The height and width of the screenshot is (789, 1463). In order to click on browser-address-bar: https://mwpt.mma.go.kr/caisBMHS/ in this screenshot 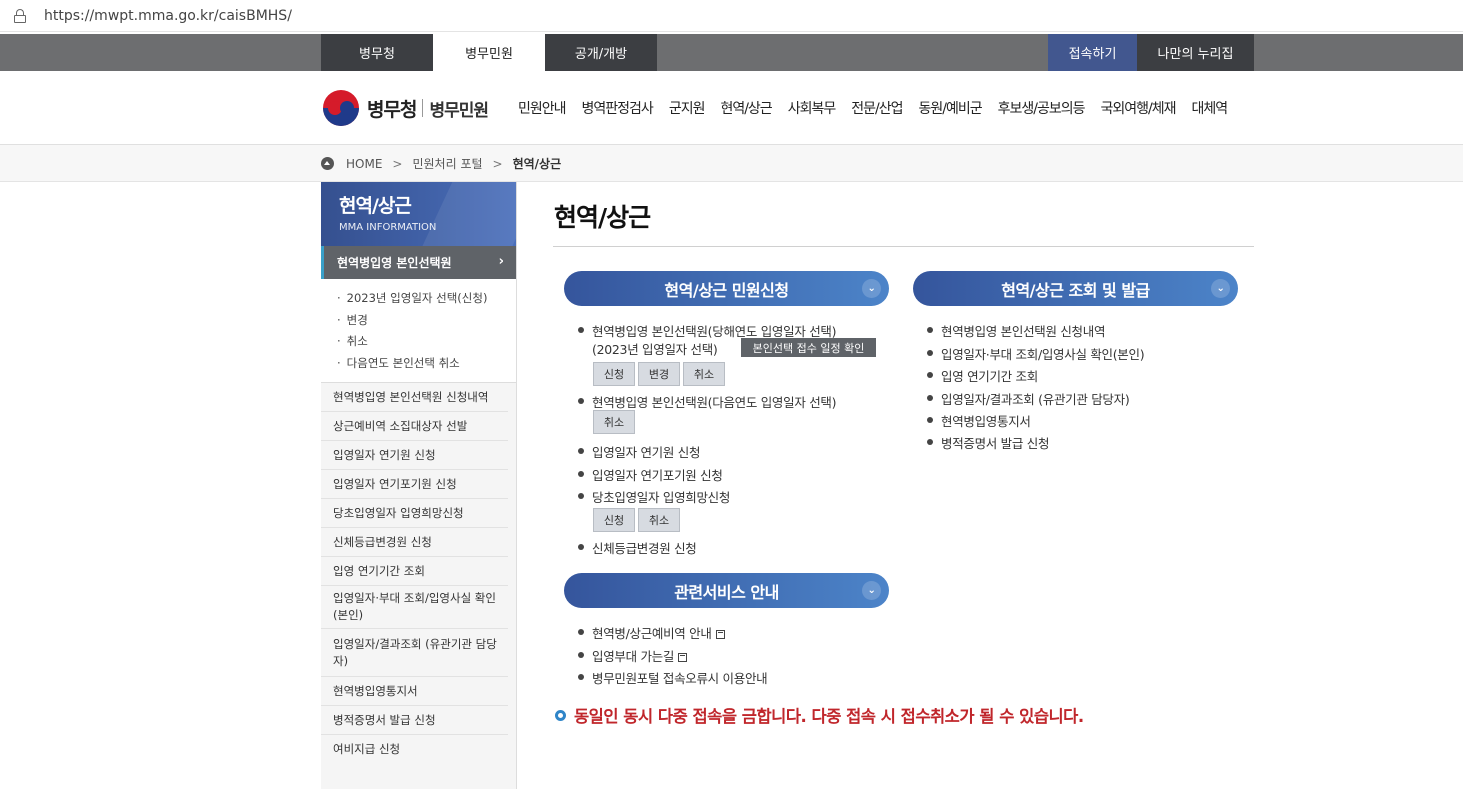, I will do `click(731, 16)`.